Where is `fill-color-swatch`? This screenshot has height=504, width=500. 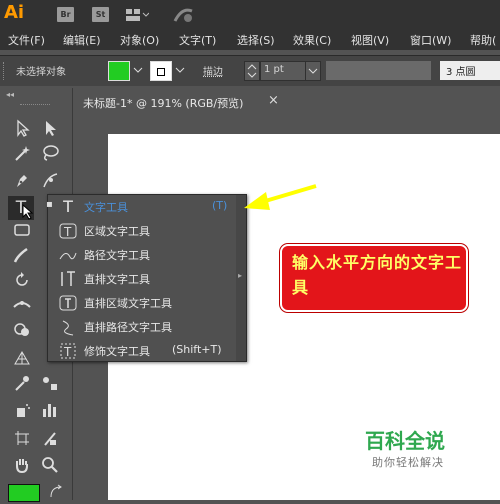
fill-color-swatch is located at coordinates (119, 71).